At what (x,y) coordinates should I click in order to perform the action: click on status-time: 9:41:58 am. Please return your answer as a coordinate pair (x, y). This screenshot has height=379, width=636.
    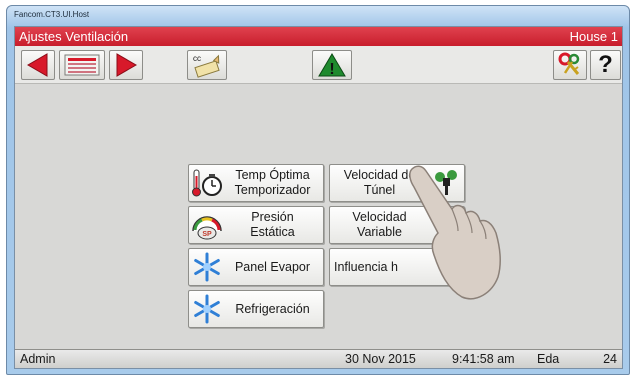
    Looking at the image, I should click on (483, 359).